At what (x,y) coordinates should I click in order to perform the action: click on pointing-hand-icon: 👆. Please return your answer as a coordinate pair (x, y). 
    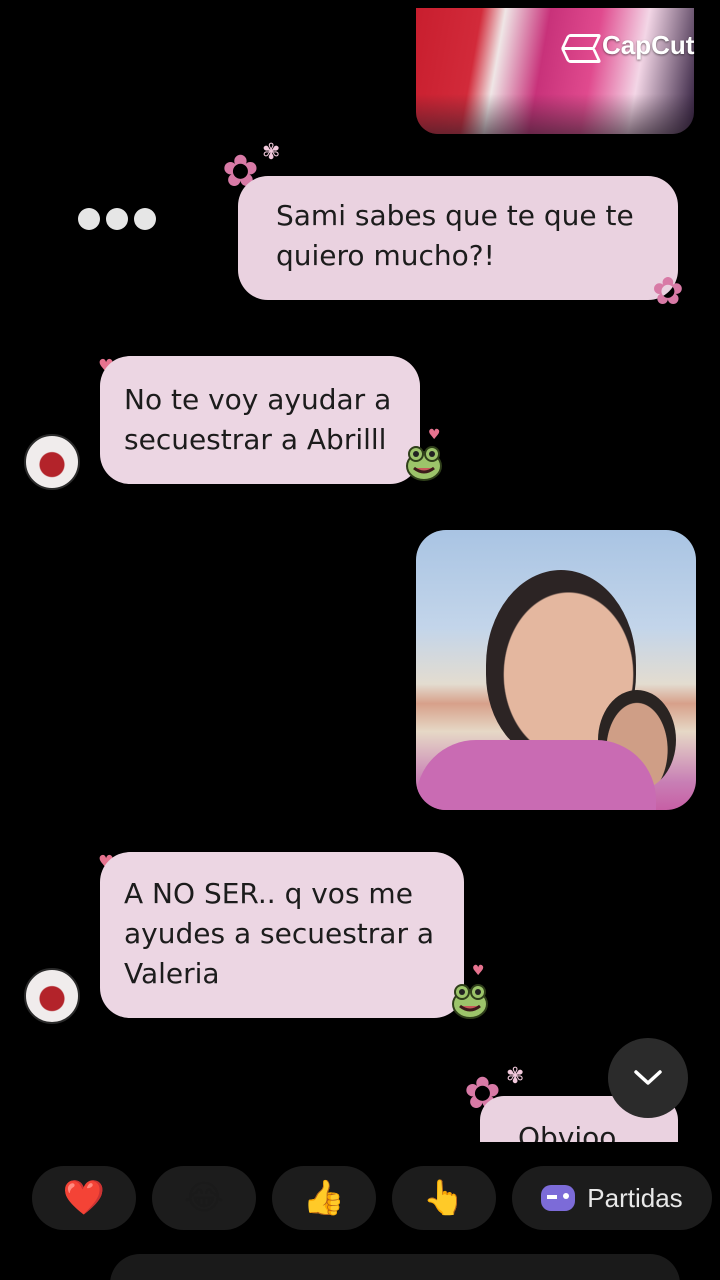
    Looking at the image, I should click on (444, 1198).